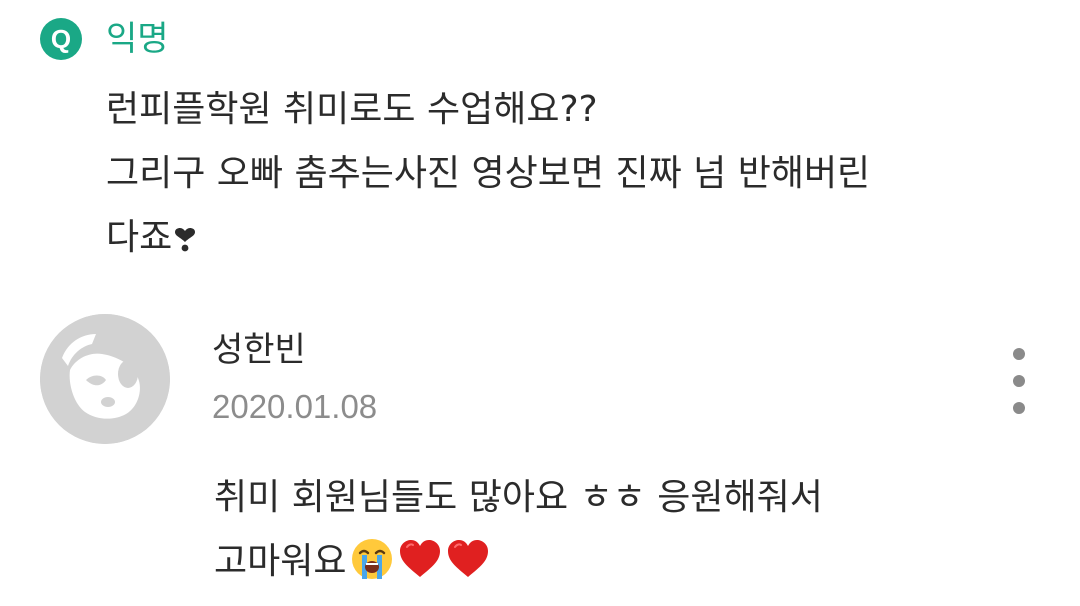 The image size is (1080, 606). I want to click on question-line: 런피플학원 취미로도 수업해요??, so click(352, 109).